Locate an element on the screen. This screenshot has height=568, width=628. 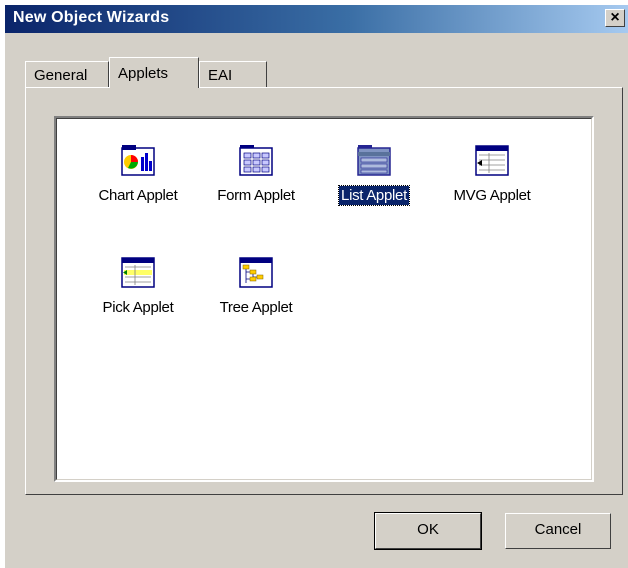
title-bar: New Object Wizards × is located at coordinates (316, 19).